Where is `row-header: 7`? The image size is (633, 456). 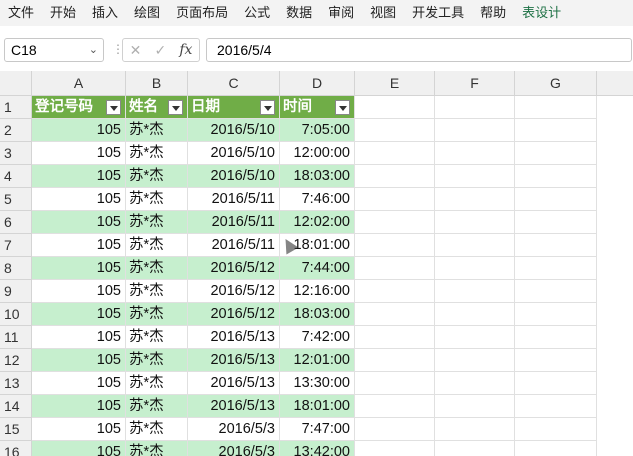 row-header: 7 is located at coordinates (16, 245).